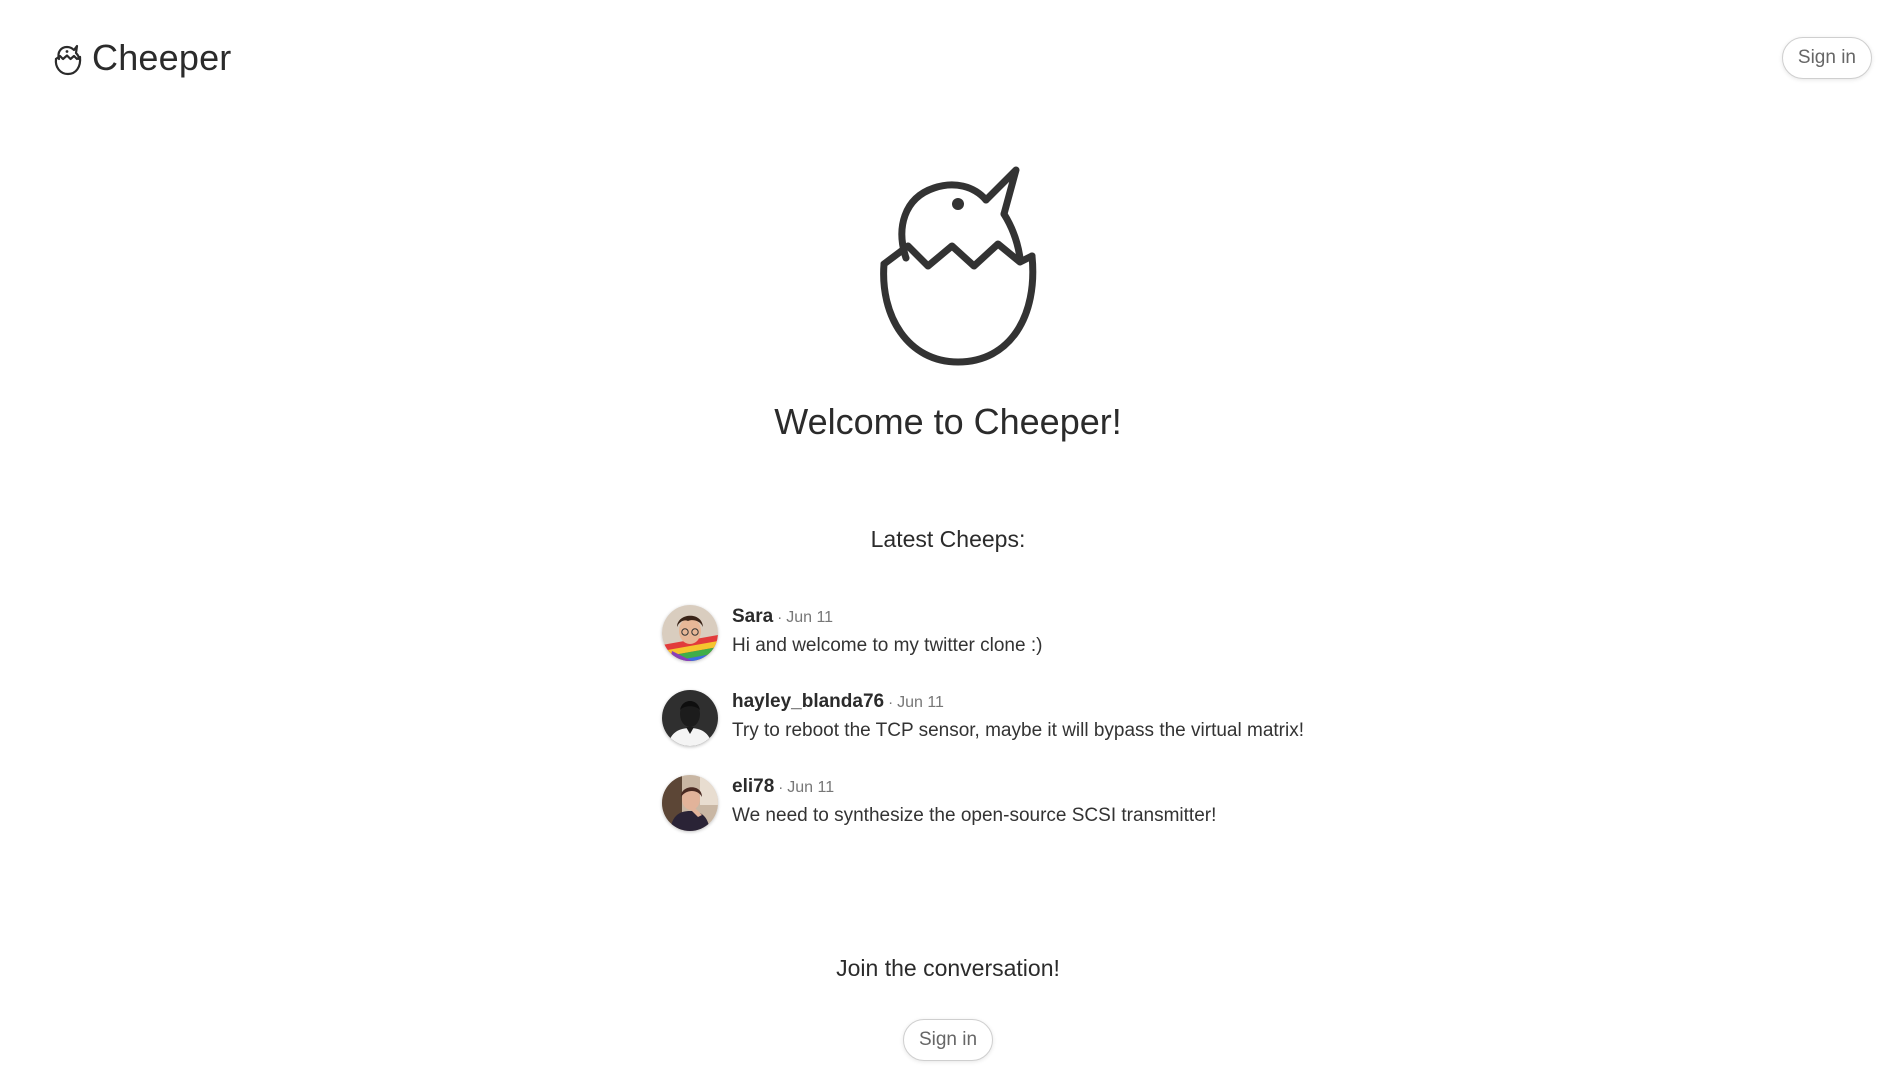 The width and height of the screenshot is (1896, 1075). Describe the element at coordinates (752, 617) in the screenshot. I see `cheep-username: Sara` at that location.